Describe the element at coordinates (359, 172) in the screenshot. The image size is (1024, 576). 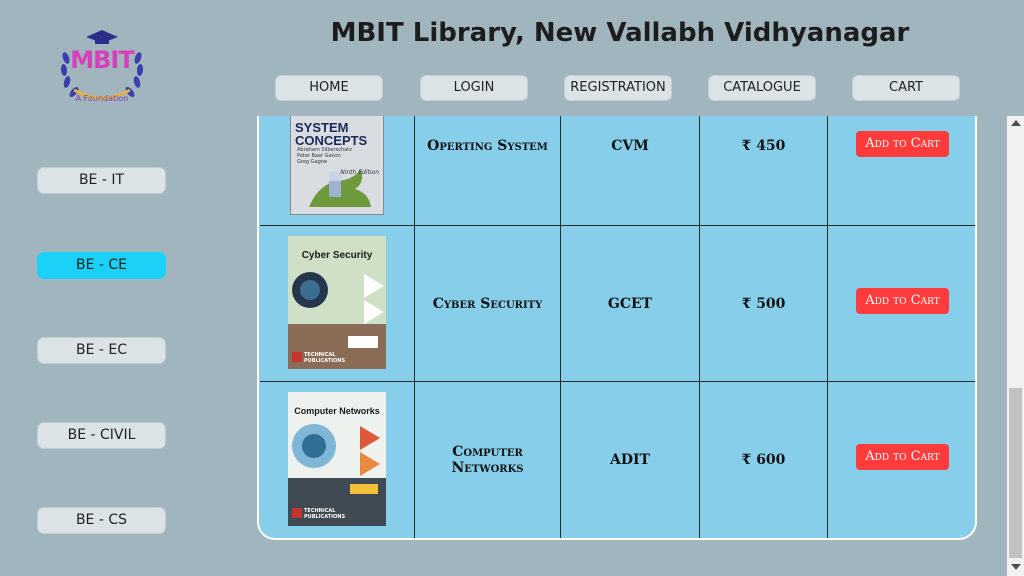
I see `cover-edition: Ninth Edition` at that location.